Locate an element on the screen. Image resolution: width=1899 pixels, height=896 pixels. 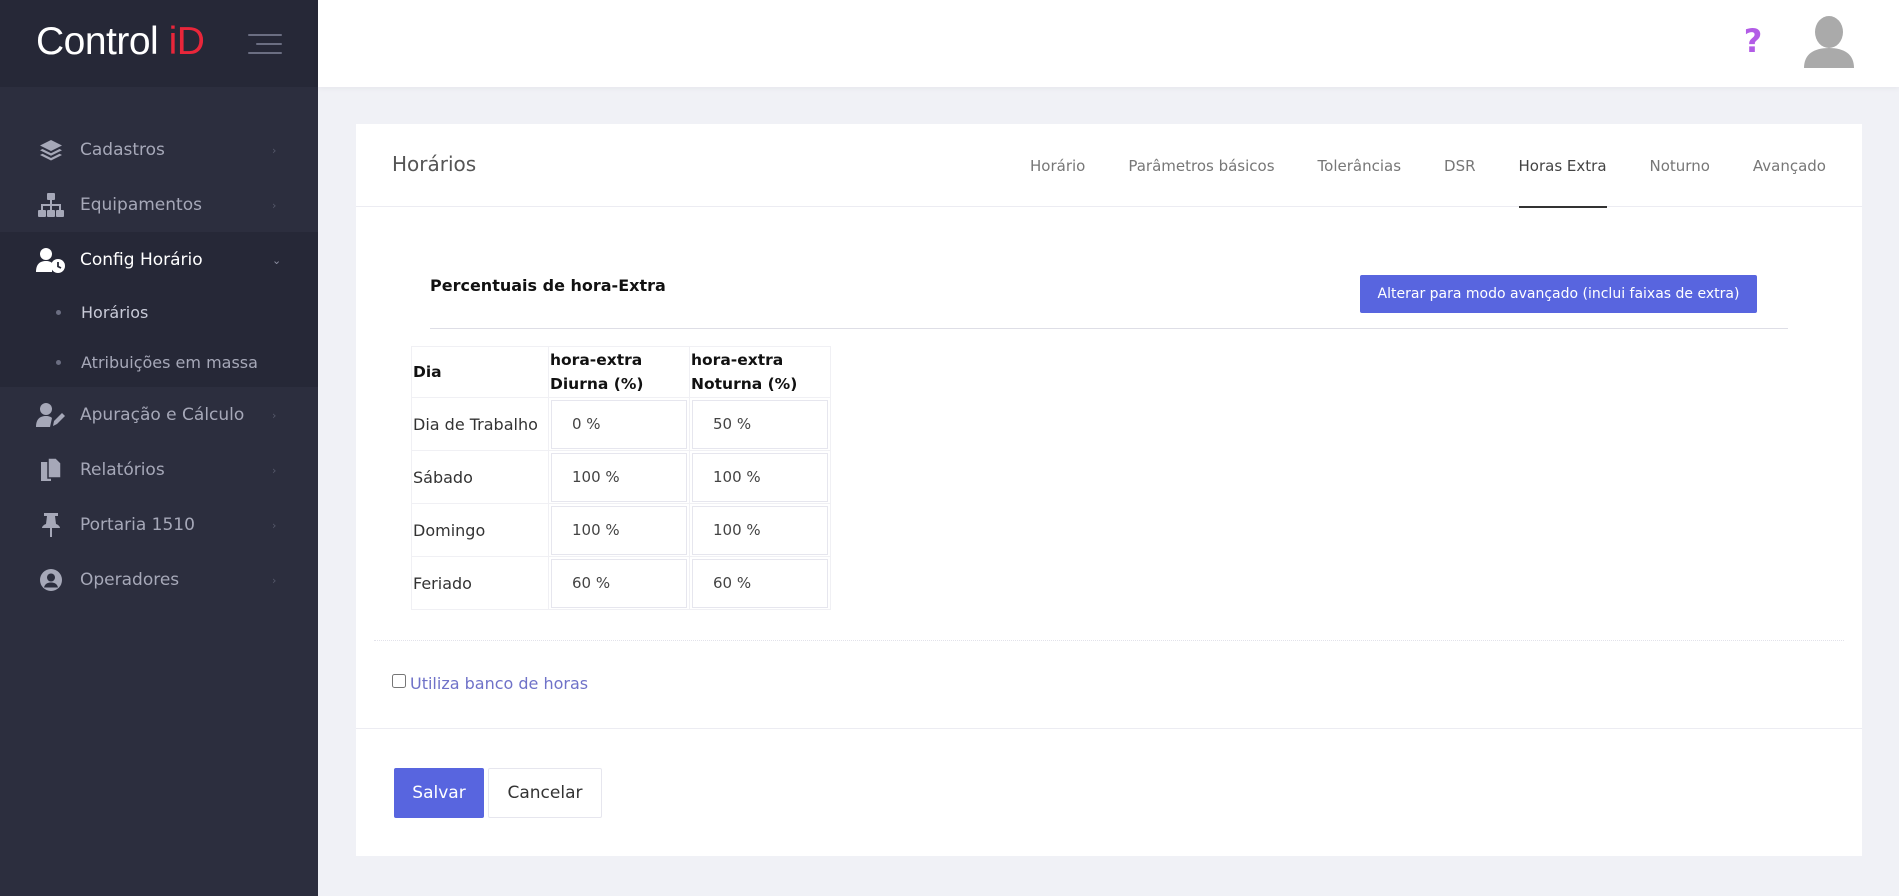
tab-noturno: Noturno is located at coordinates (1680, 165).